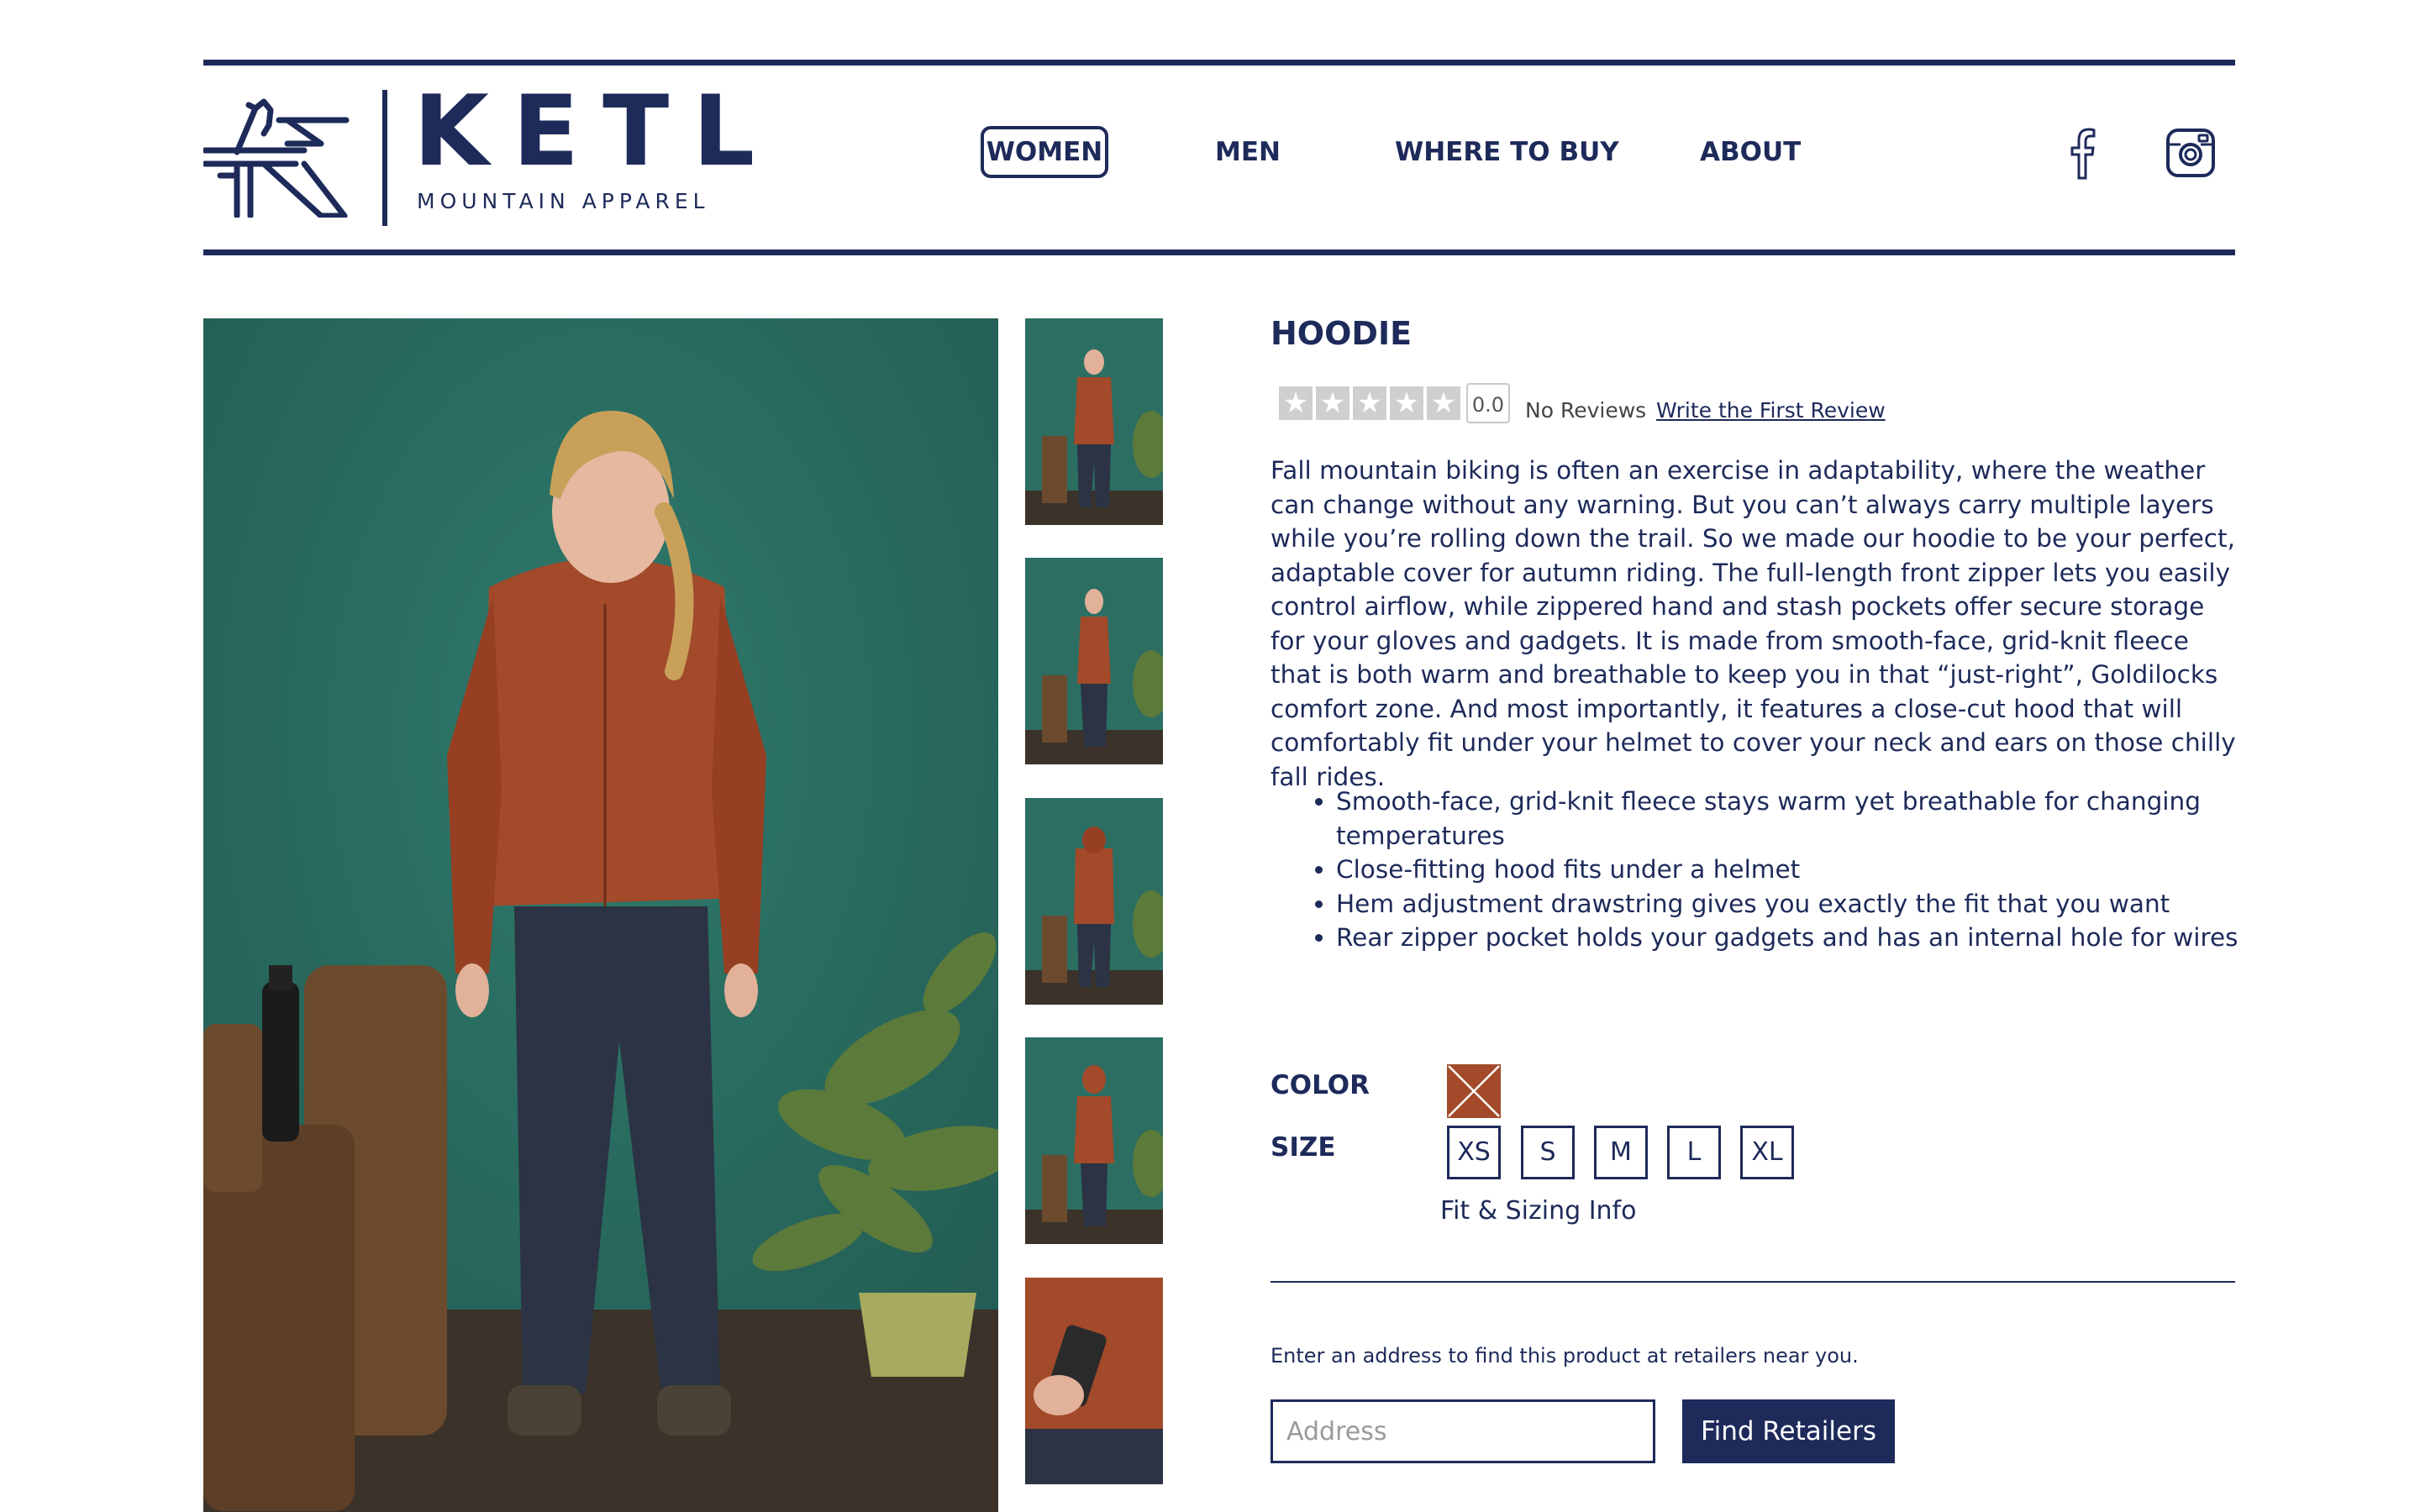 The width and height of the screenshot is (2420, 1512). Describe the element at coordinates (1548, 1152) in the screenshot. I see `size-option-s: S` at that location.